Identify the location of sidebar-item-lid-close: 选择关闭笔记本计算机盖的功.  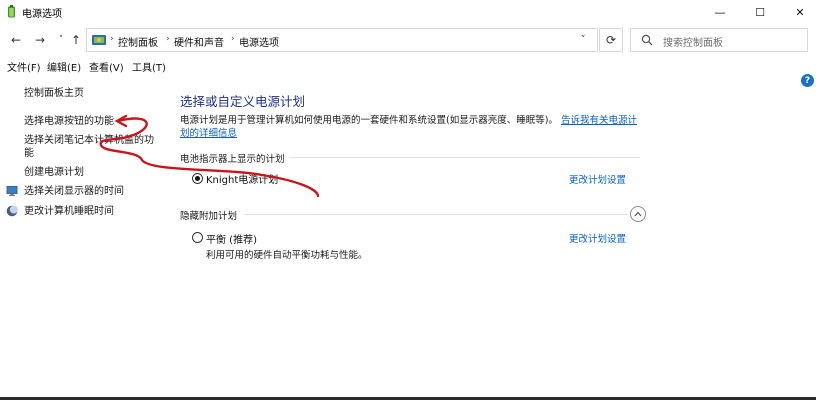
(89, 140).